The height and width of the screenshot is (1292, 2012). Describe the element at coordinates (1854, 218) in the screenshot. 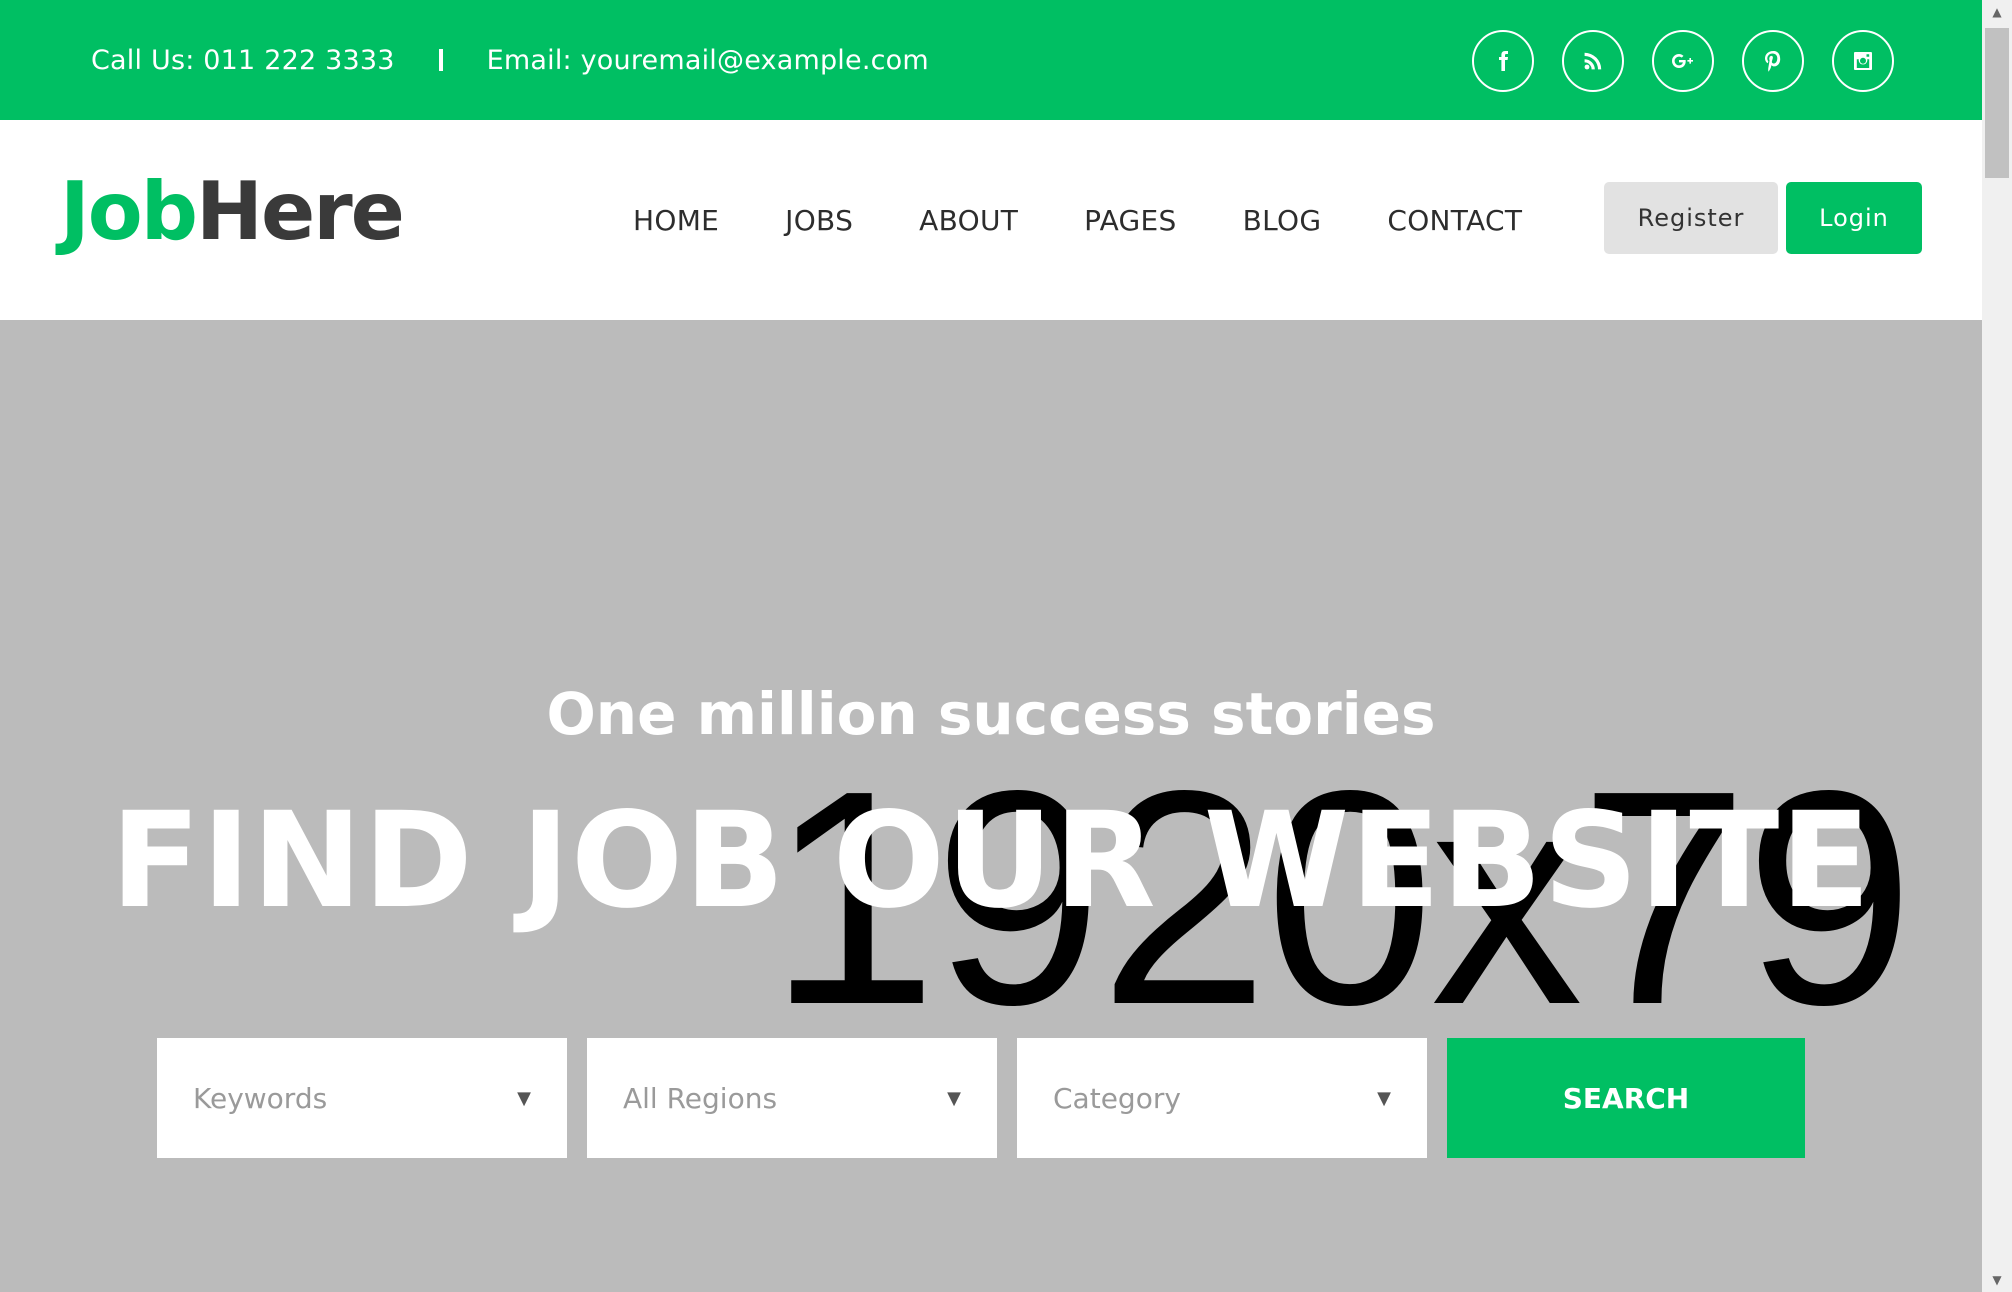

I see `login-button: Login` at that location.